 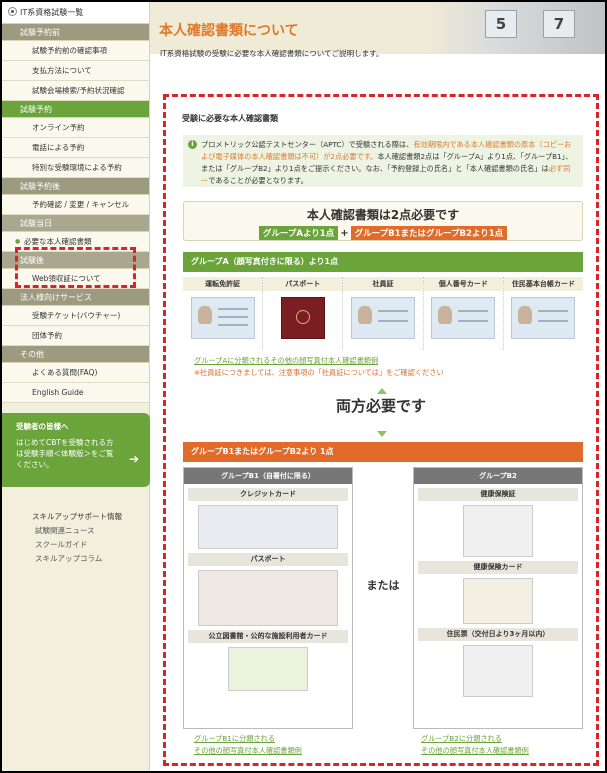 What do you see at coordinates (298, 233) in the screenshot?
I see `group-a-tag: グループAより1点` at bounding box center [298, 233].